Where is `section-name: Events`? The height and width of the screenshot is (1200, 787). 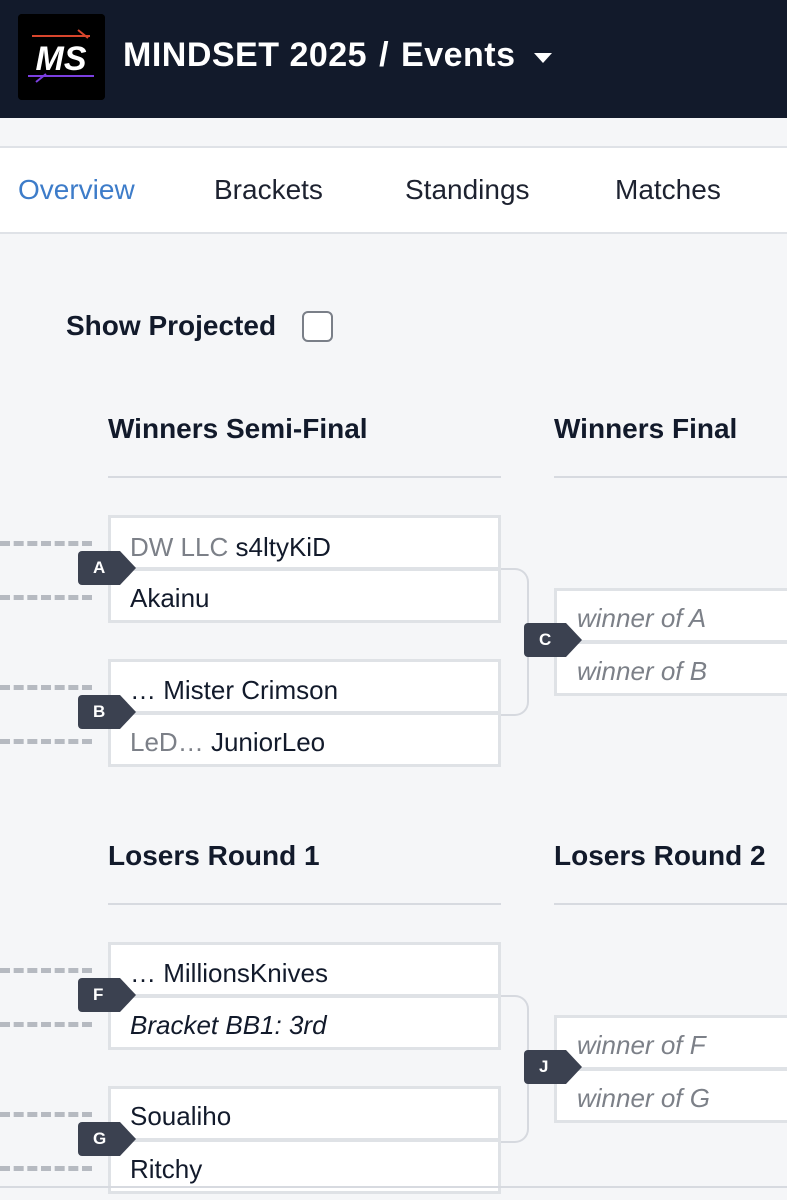 section-name: Events is located at coordinates (458, 55).